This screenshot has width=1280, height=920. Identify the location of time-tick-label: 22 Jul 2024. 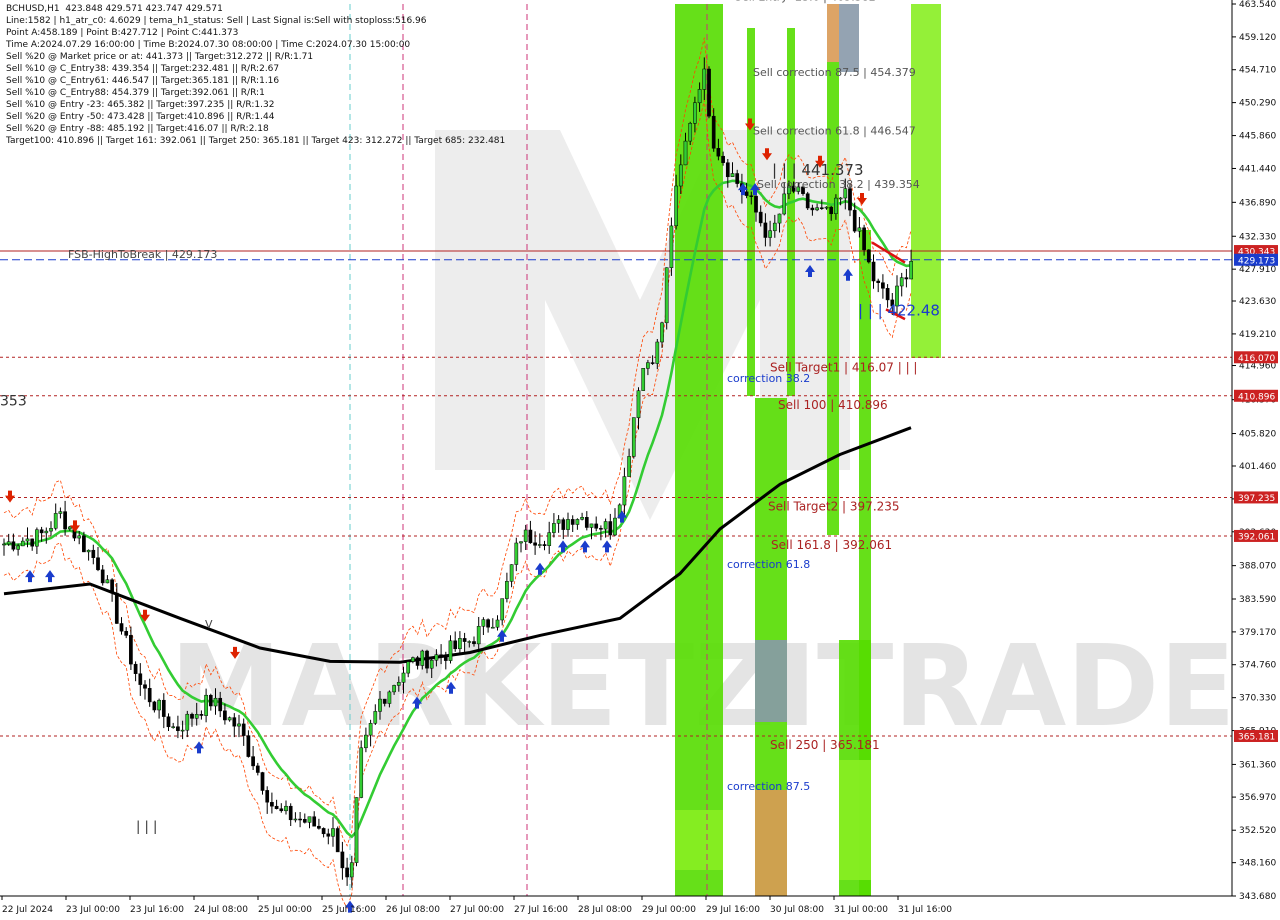
(27, 910).